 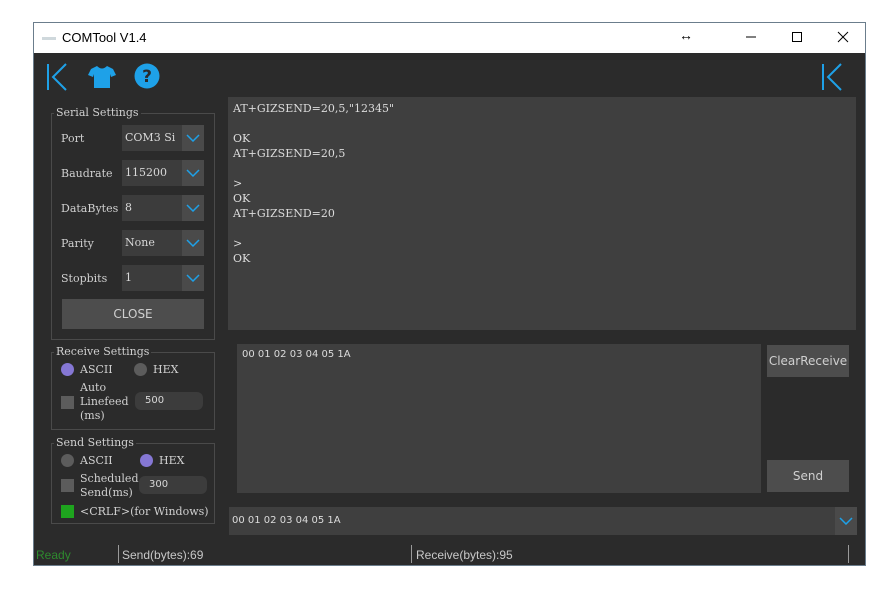 What do you see at coordinates (92, 415) in the screenshot?
I see `auto-linefeed-label-line: (ms)` at bounding box center [92, 415].